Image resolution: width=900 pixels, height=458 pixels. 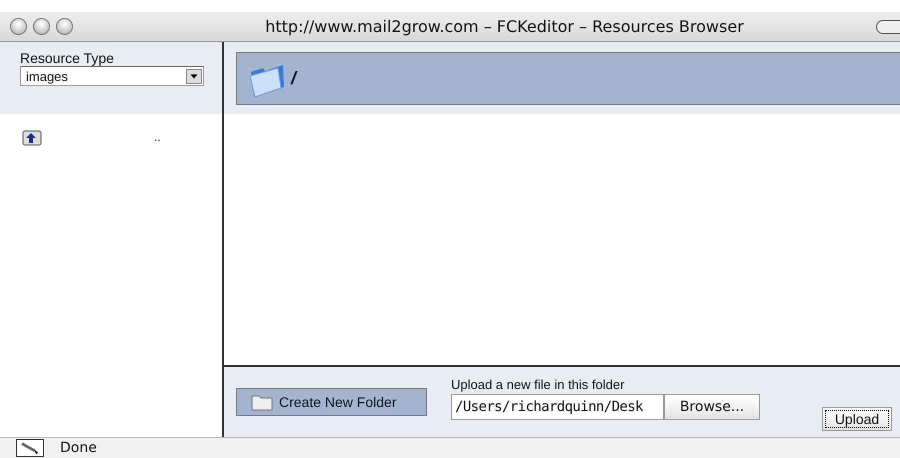 I want to click on zoom-button, so click(x=64, y=26).